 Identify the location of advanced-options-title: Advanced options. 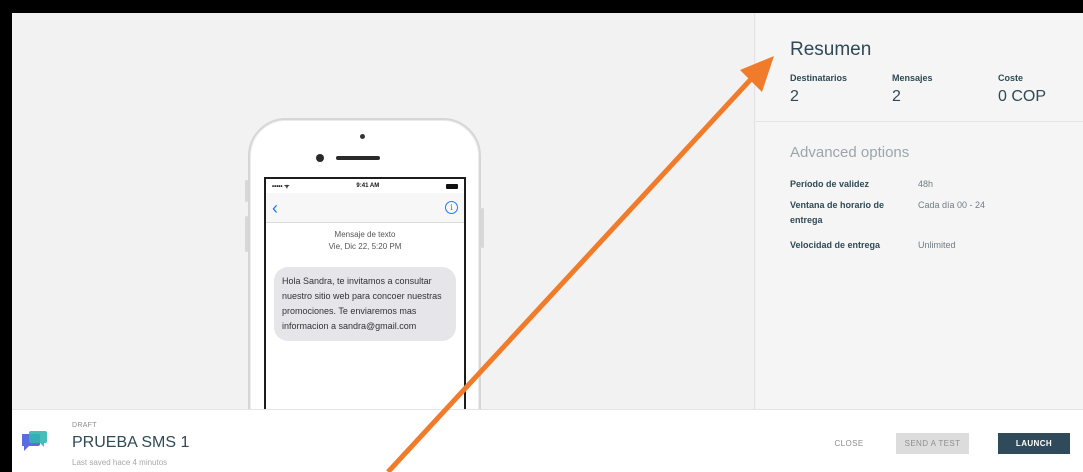
(850, 152).